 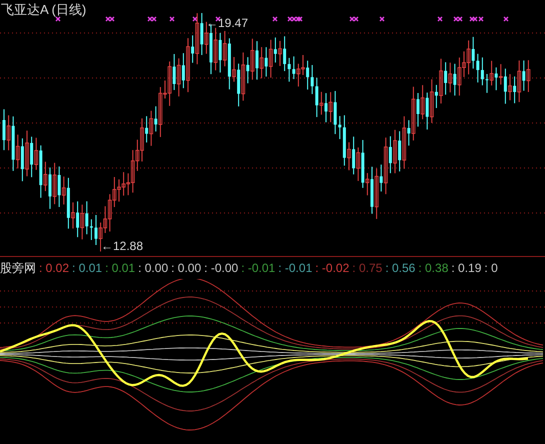 What do you see at coordinates (227, 23) in the screenshot?
I see `high-price-label: ←19.47` at bounding box center [227, 23].